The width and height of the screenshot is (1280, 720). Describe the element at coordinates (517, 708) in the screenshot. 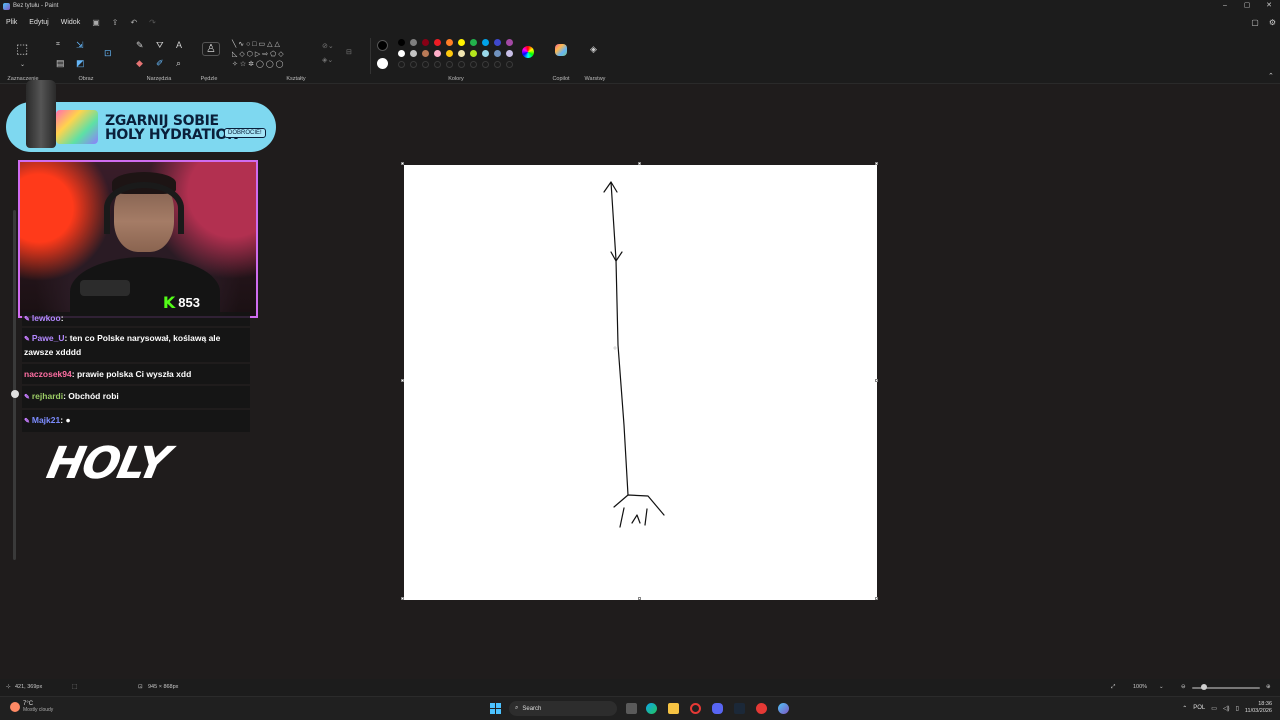

I see `search-icon: ⌕` at that location.